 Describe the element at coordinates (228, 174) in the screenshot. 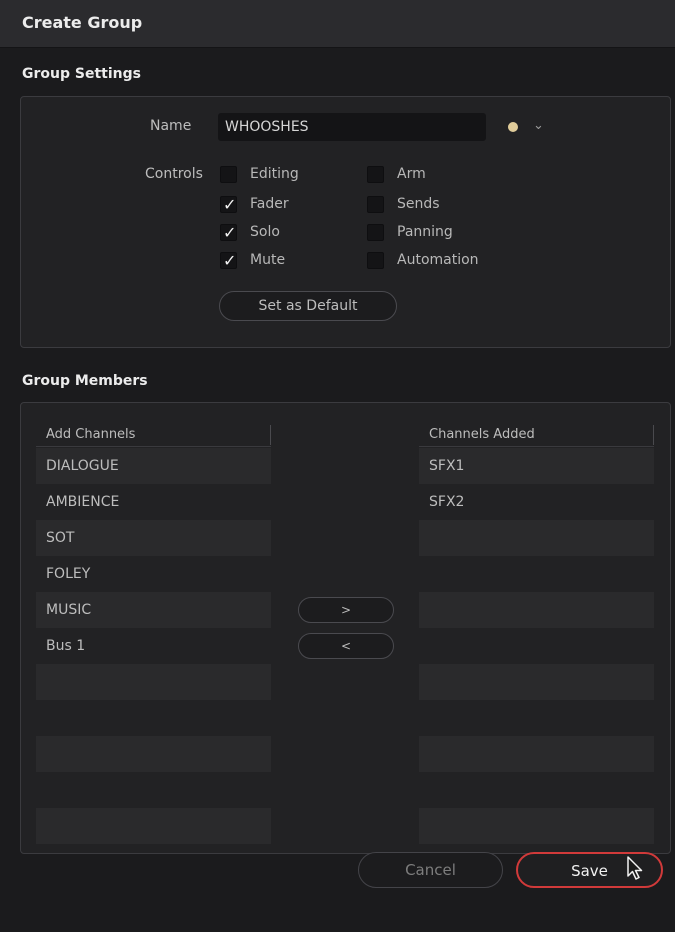

I see `editing-checkbox` at that location.